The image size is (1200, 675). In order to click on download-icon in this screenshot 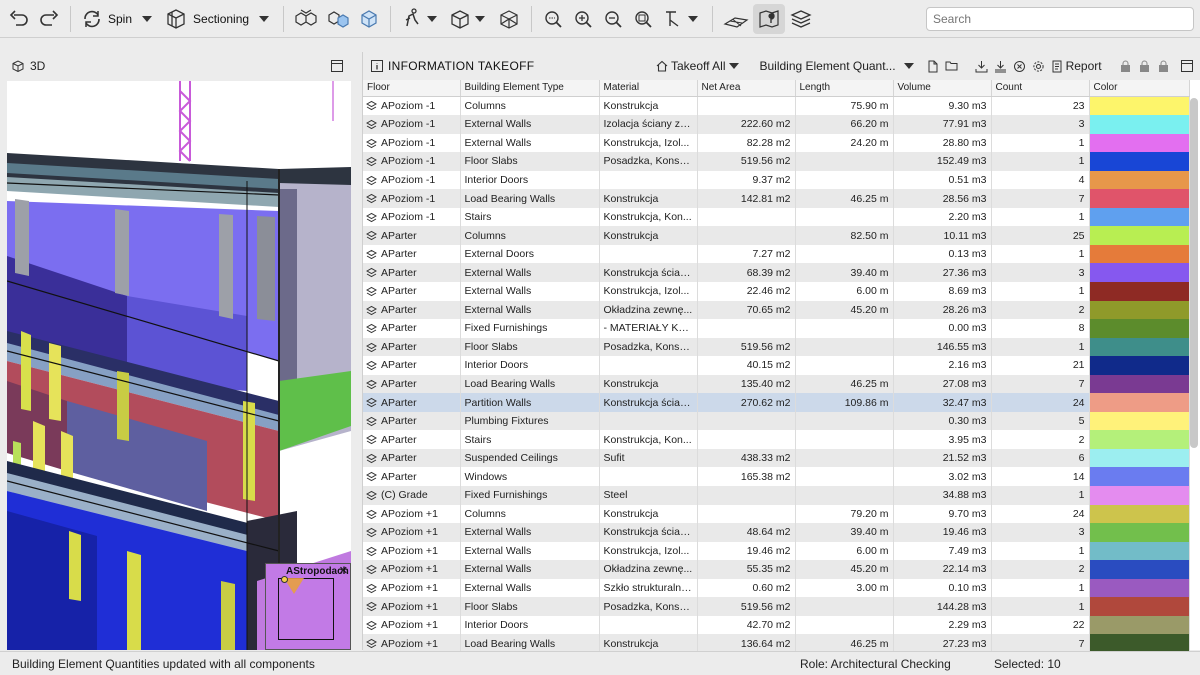, I will do `click(981, 66)`.